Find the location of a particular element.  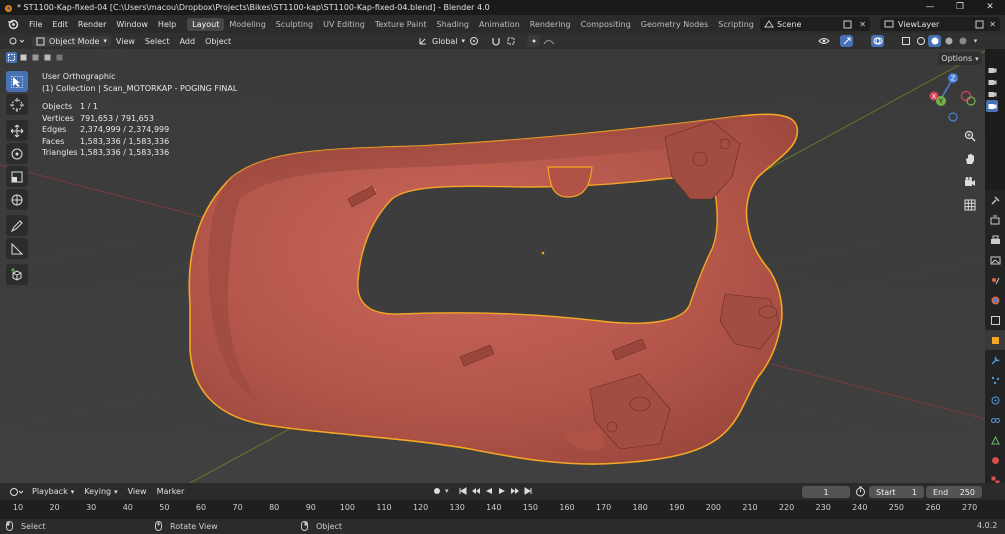

select-box-tool is located at coordinates (17, 81).